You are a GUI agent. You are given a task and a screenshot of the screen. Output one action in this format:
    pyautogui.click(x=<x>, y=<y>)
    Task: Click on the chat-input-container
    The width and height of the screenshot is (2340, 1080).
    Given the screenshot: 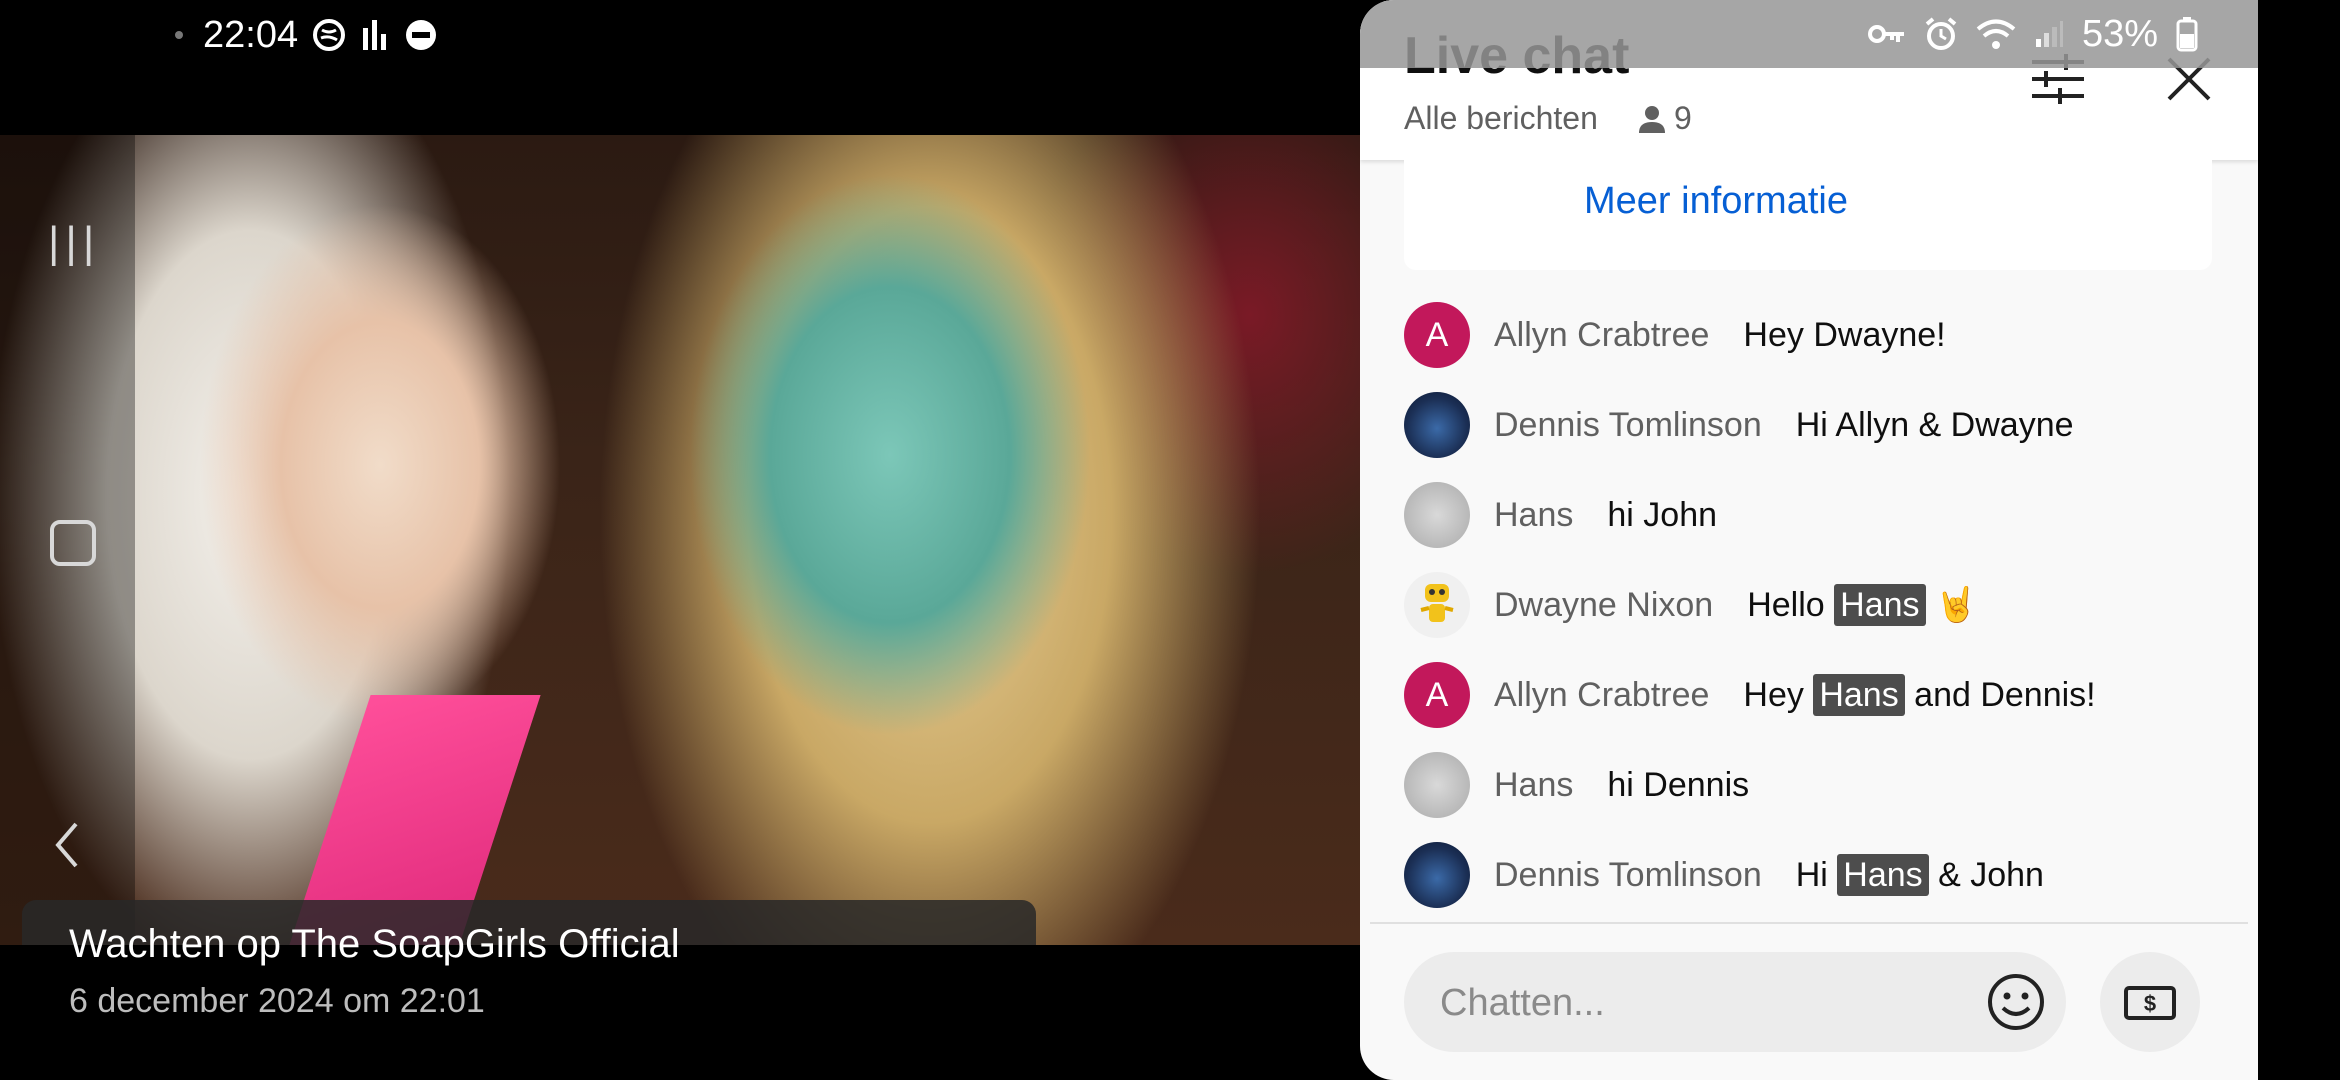 What is the action you would take?
    pyautogui.click(x=1735, y=1002)
    